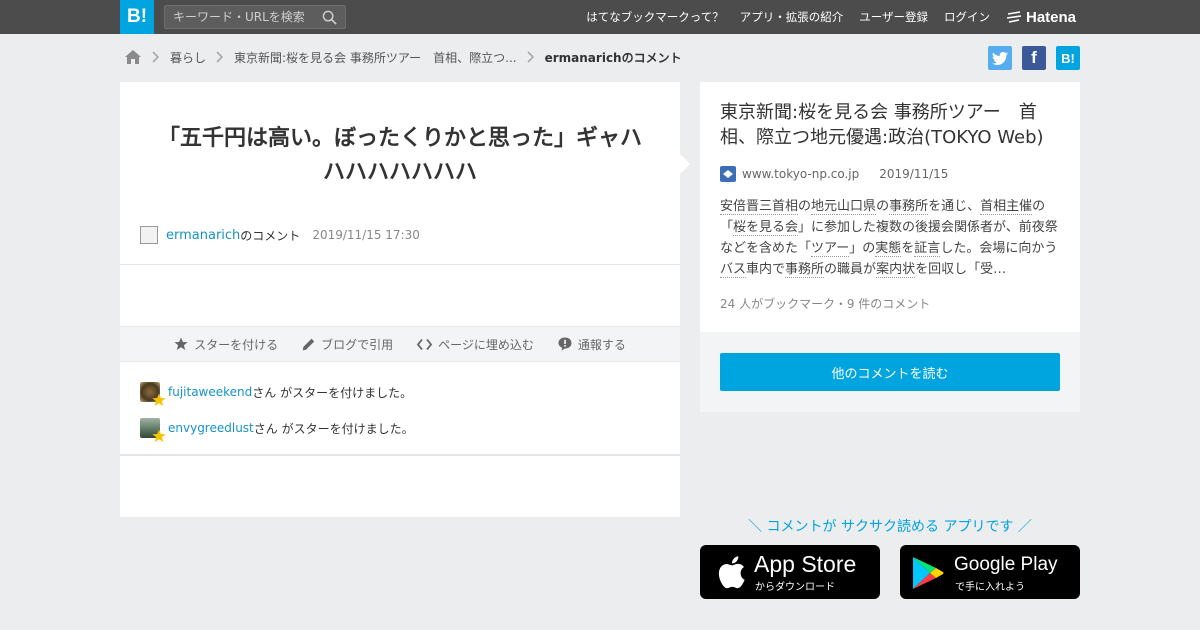  I want to click on entry-footer: 他のコメントを読む, so click(890, 372).